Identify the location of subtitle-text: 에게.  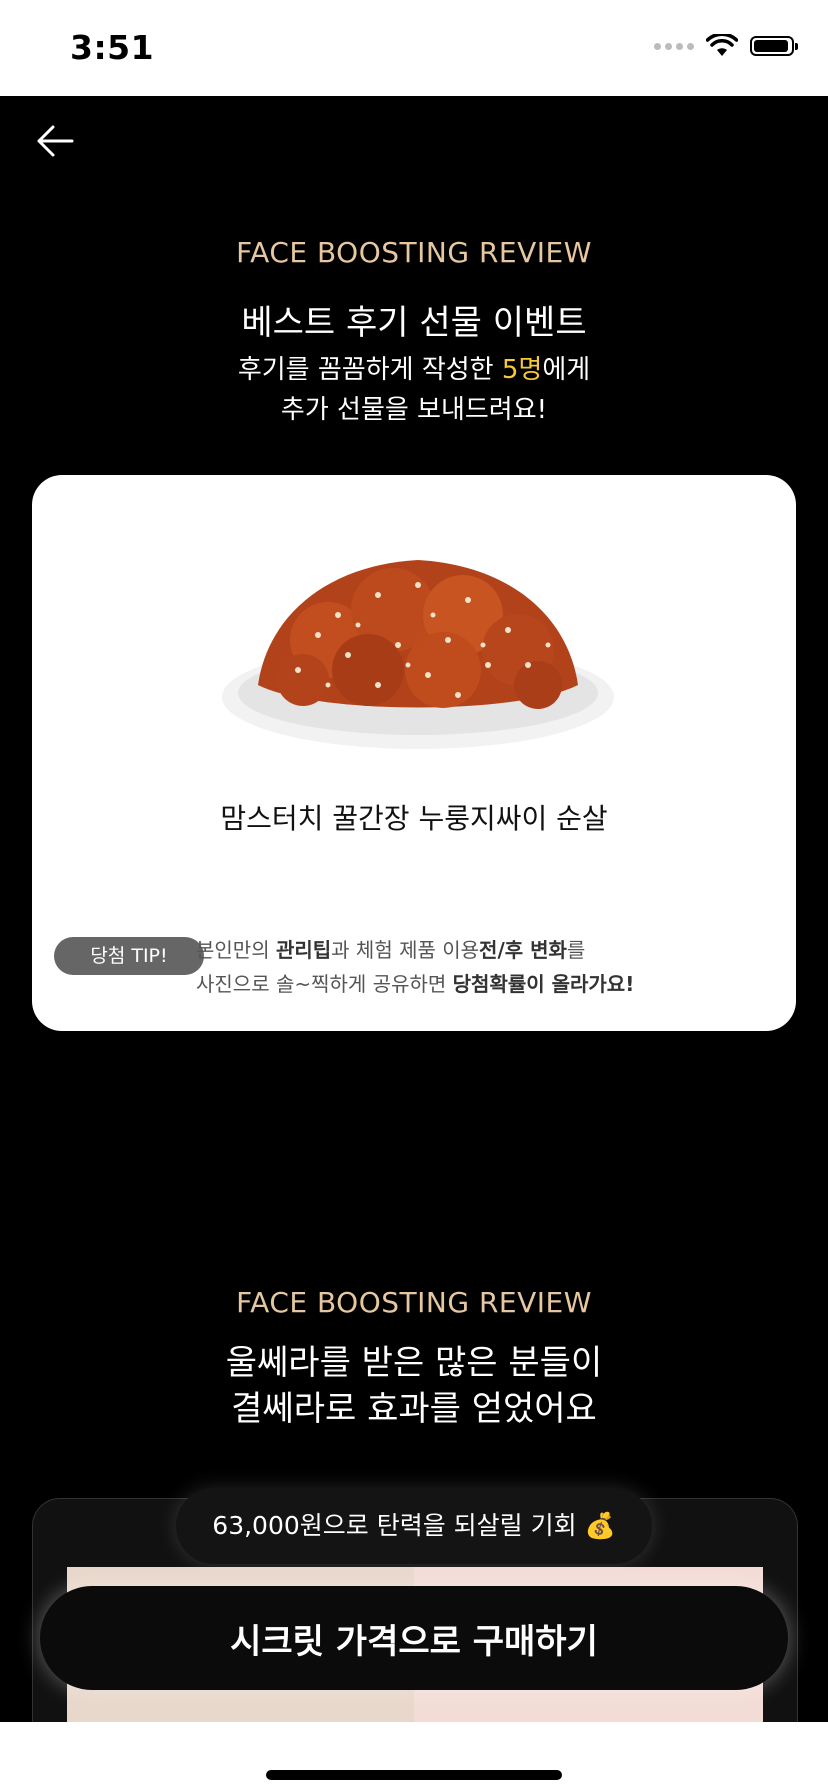
(566, 370).